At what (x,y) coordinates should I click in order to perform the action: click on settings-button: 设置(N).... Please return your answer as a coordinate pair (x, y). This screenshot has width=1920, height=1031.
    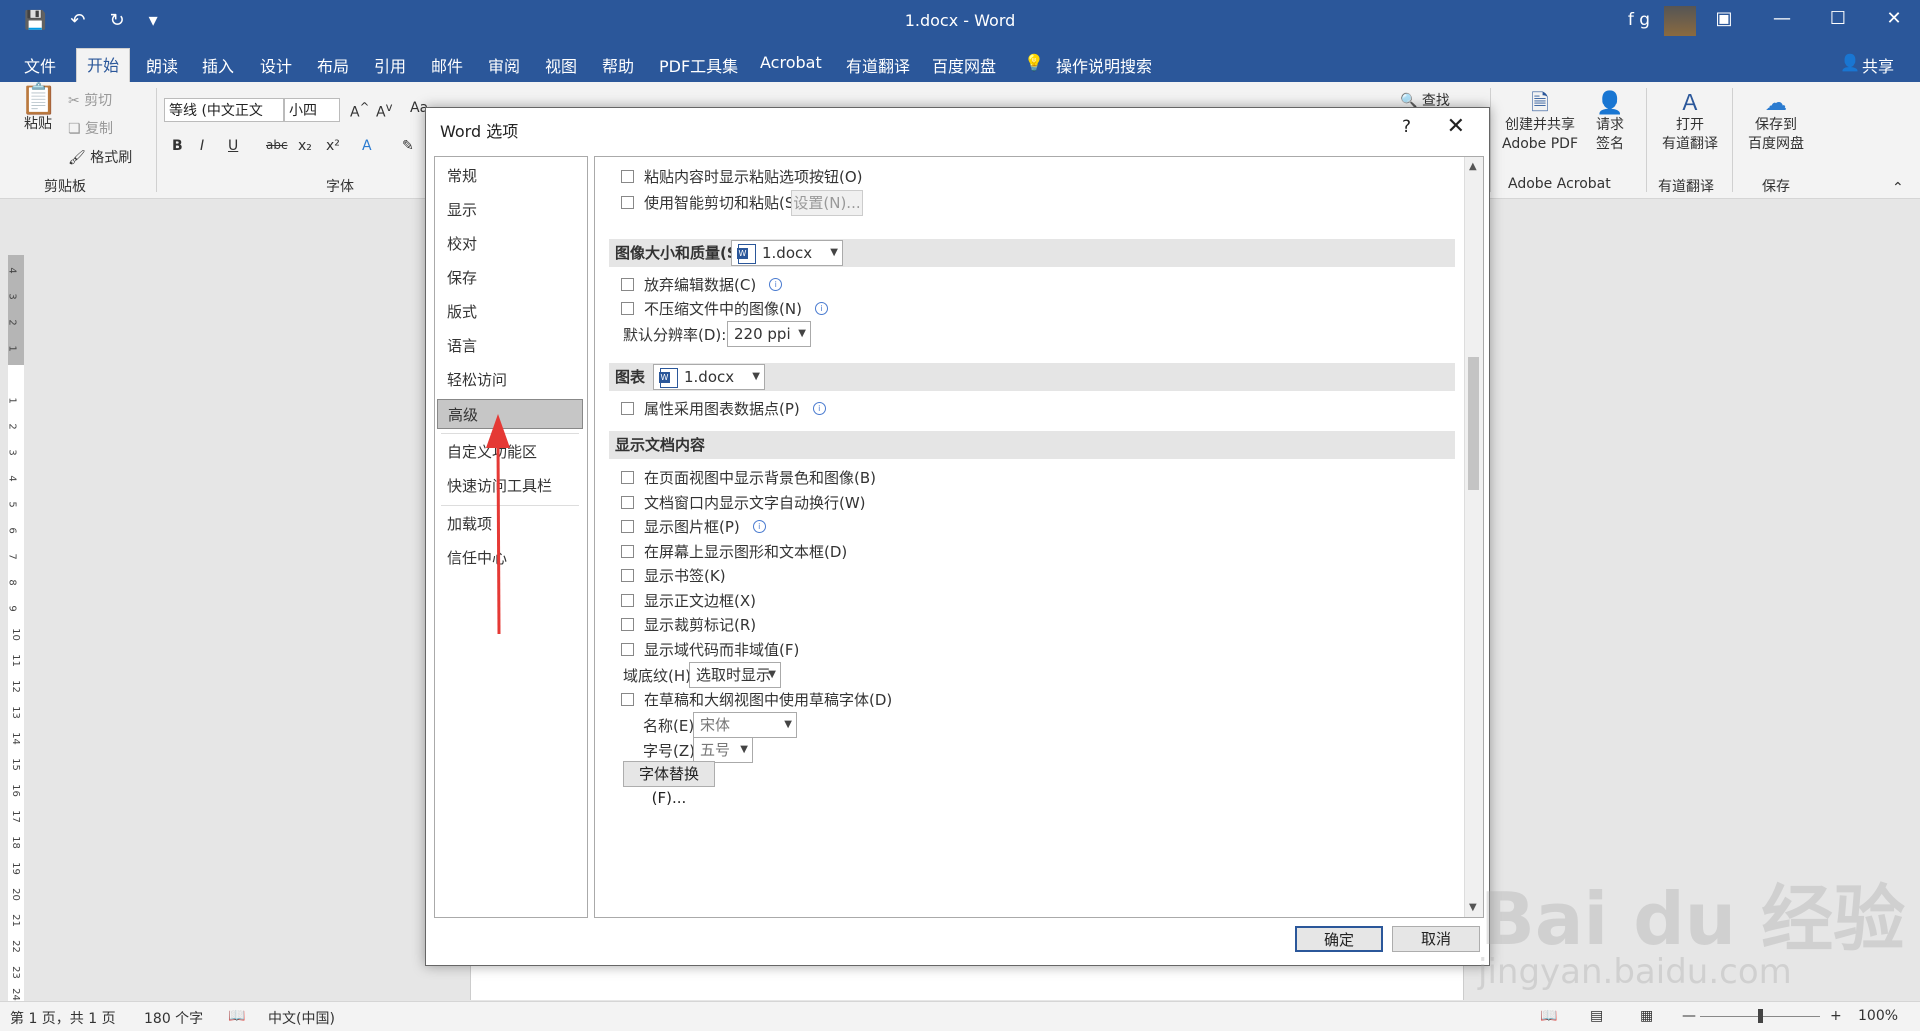
    Looking at the image, I should click on (827, 203).